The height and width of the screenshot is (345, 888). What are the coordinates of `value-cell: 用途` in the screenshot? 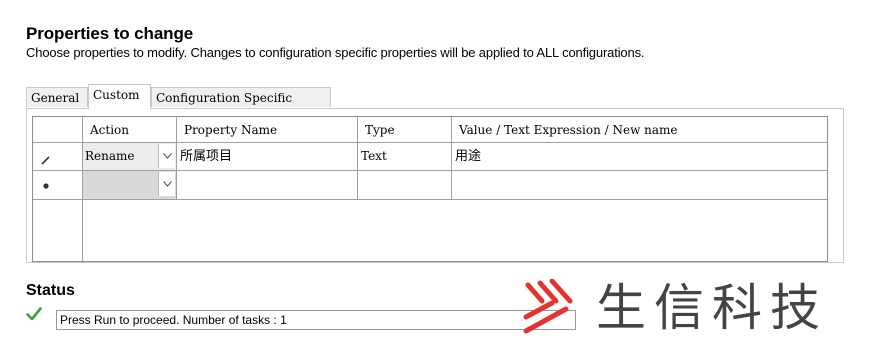 It's located at (639, 157).